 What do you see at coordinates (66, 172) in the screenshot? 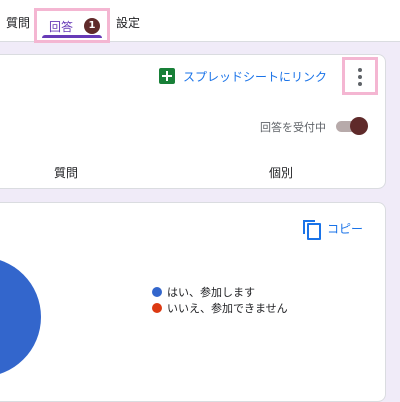
I see `subtab-question: 質問` at bounding box center [66, 172].